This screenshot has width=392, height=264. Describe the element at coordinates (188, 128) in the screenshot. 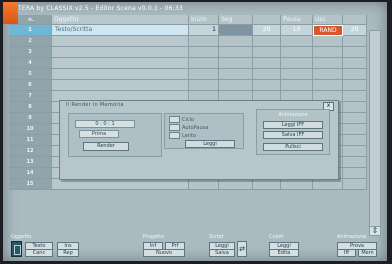

I see `option-autopausa: AutoPausa` at that location.